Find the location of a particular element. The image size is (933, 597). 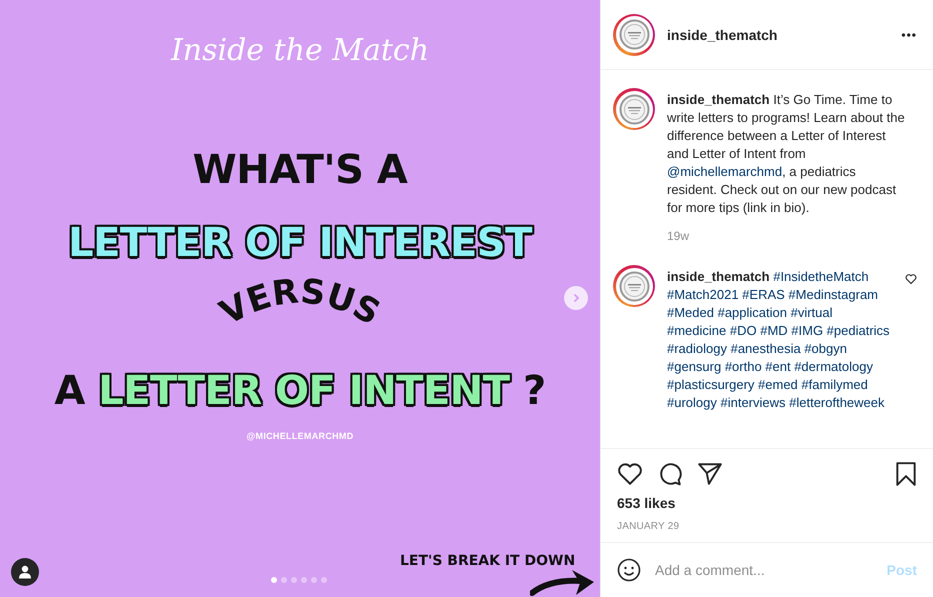

more-options-button: ••• is located at coordinates (909, 35).